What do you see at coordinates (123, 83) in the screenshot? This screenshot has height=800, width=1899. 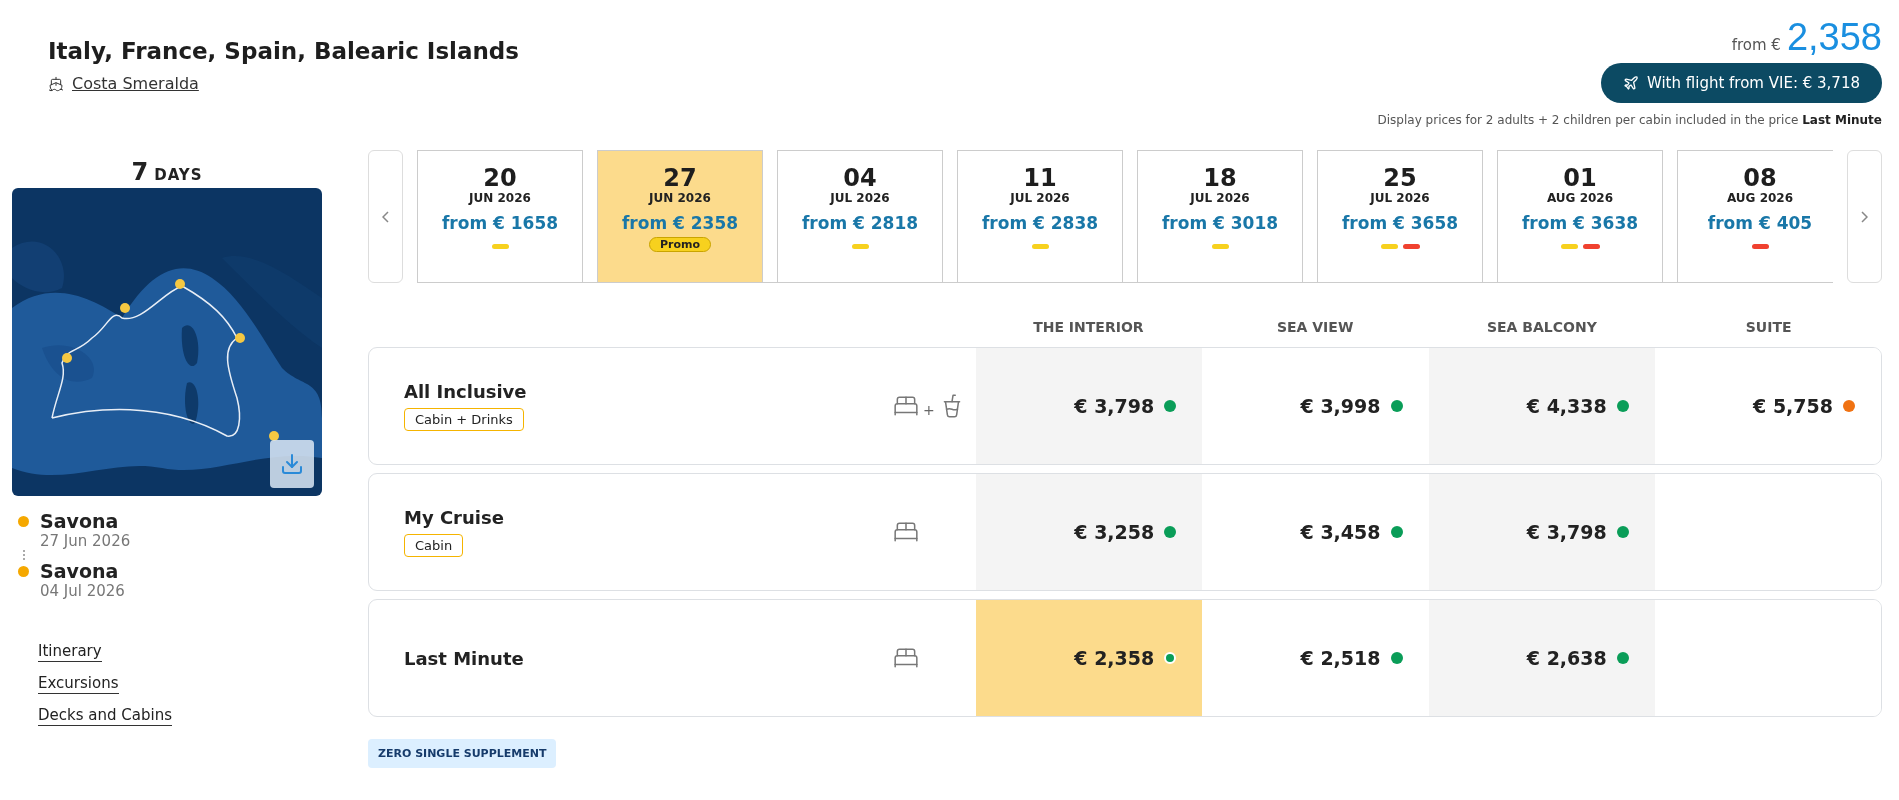 I see `ship-link: Costa Smeralda` at bounding box center [123, 83].